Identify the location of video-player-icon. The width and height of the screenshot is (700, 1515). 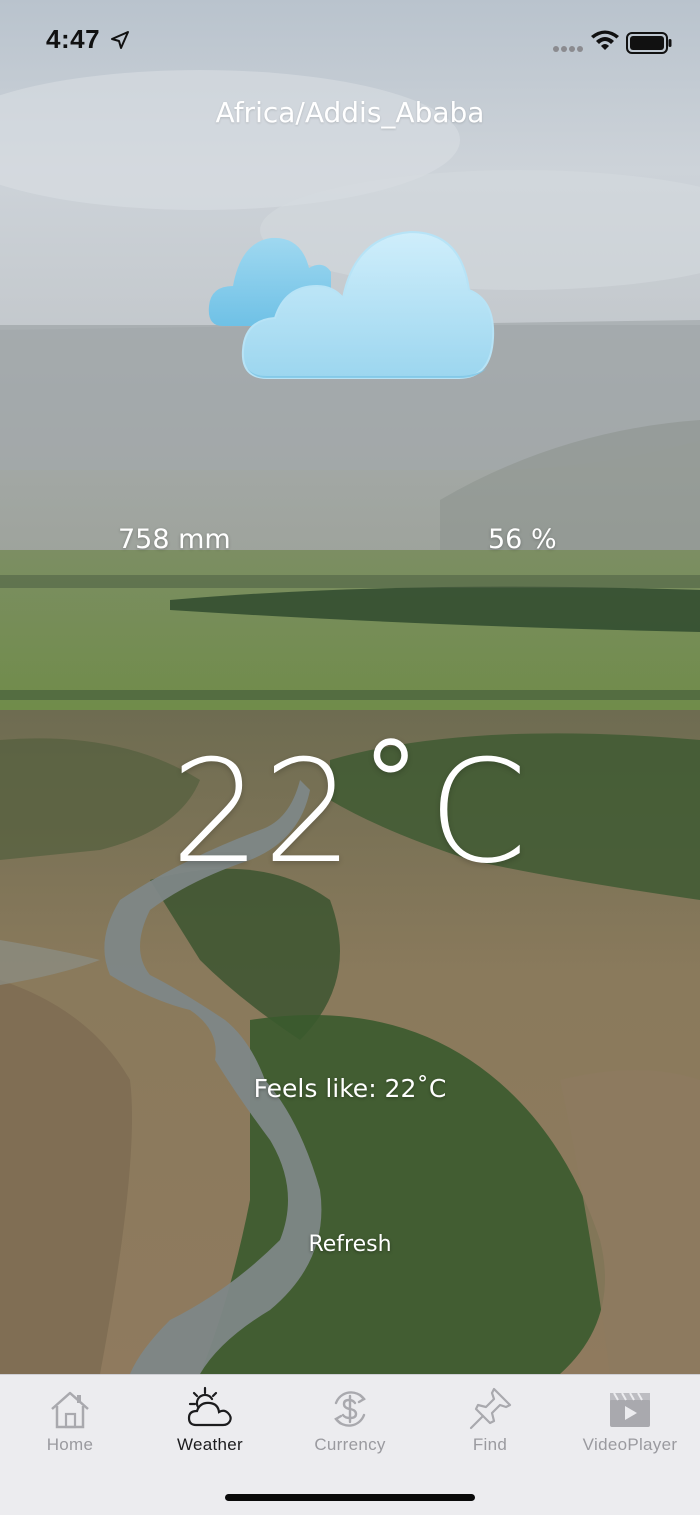
(630, 1409).